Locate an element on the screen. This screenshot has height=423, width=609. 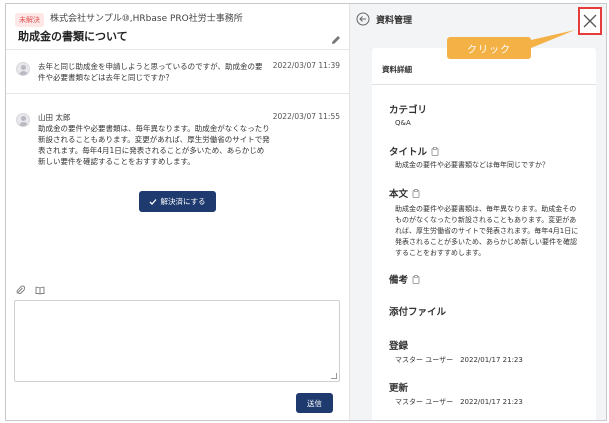
reply-textarea is located at coordinates (177, 341).